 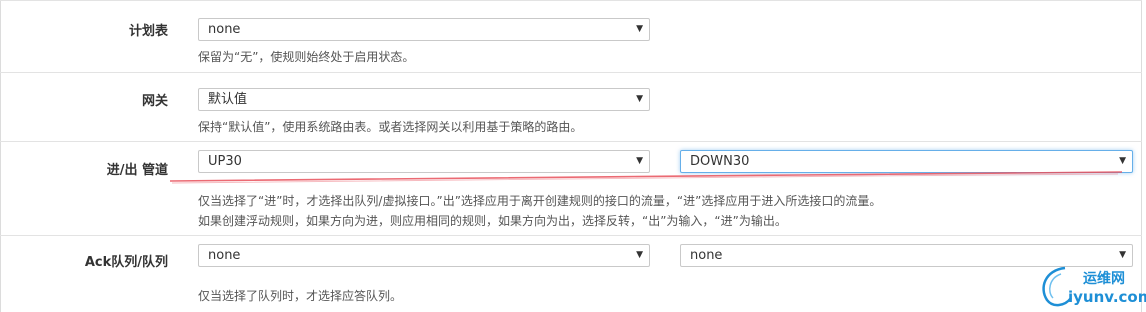 I want to click on pipe-label: 进/出 管道, so click(x=137, y=170).